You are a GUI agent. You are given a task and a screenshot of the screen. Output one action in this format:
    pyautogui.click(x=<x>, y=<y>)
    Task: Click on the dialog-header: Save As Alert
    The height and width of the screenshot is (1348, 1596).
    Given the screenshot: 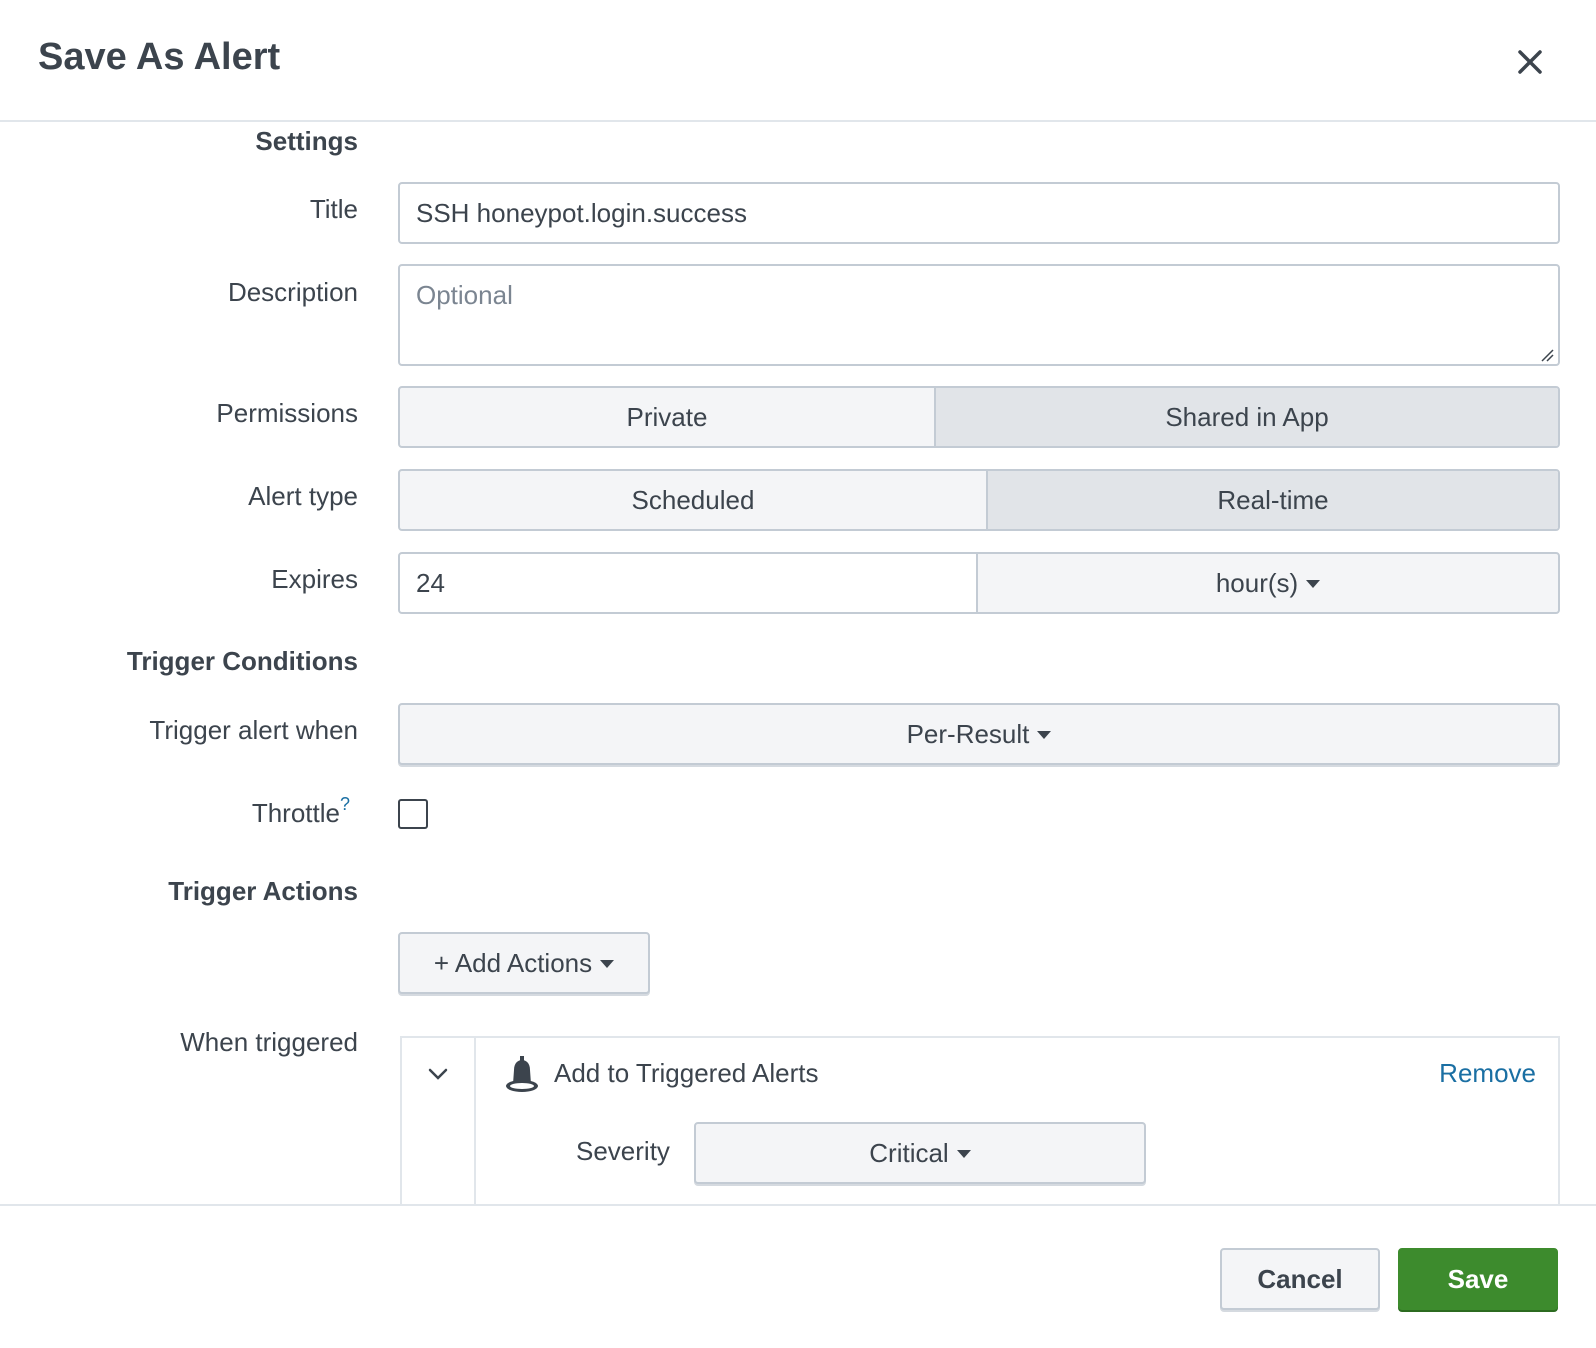 What is the action you would take?
    pyautogui.click(x=798, y=61)
    